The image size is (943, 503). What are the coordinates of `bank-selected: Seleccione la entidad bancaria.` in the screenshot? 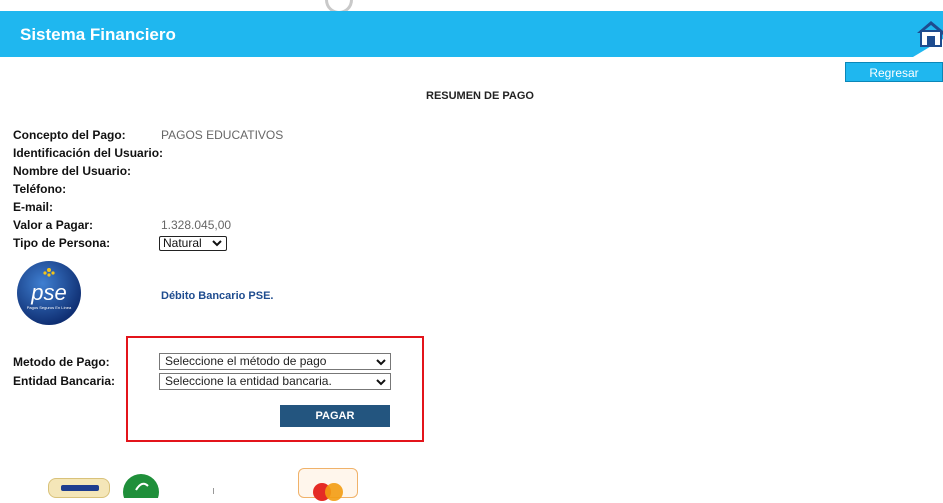 It's located at (248, 381).